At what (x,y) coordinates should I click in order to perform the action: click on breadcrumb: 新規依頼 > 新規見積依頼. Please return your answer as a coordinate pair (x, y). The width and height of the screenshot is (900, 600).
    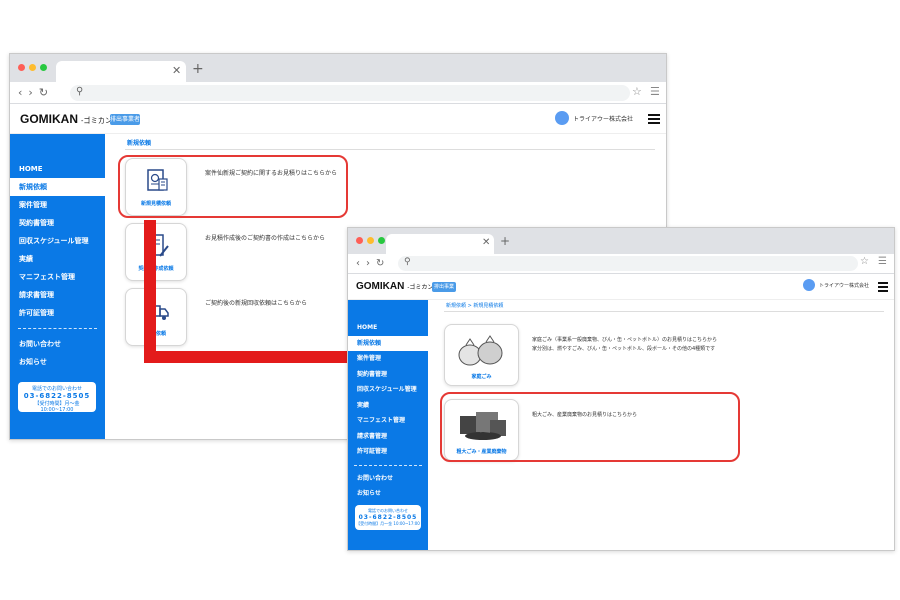
    Looking at the image, I should click on (474, 305).